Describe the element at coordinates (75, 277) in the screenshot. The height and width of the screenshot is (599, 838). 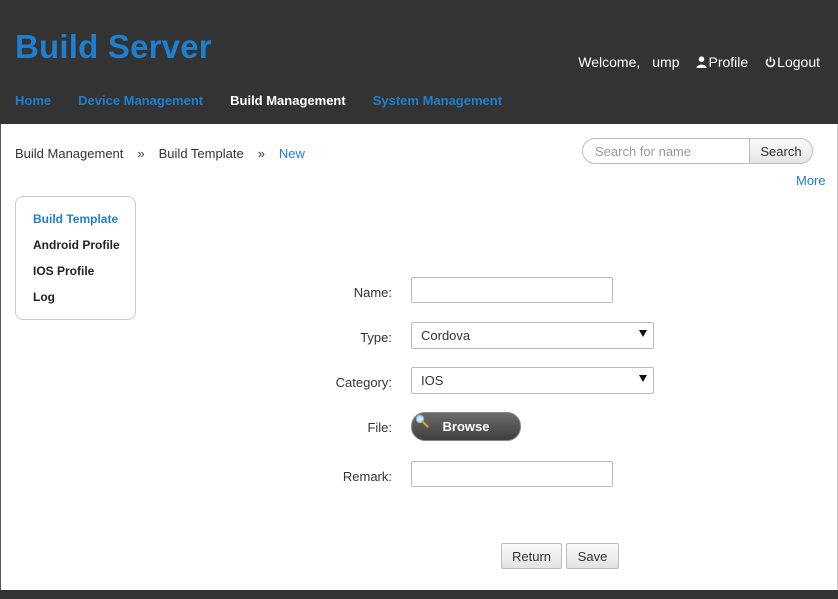
I see `sidebar-item-ios-profile: IOS Profile` at that location.